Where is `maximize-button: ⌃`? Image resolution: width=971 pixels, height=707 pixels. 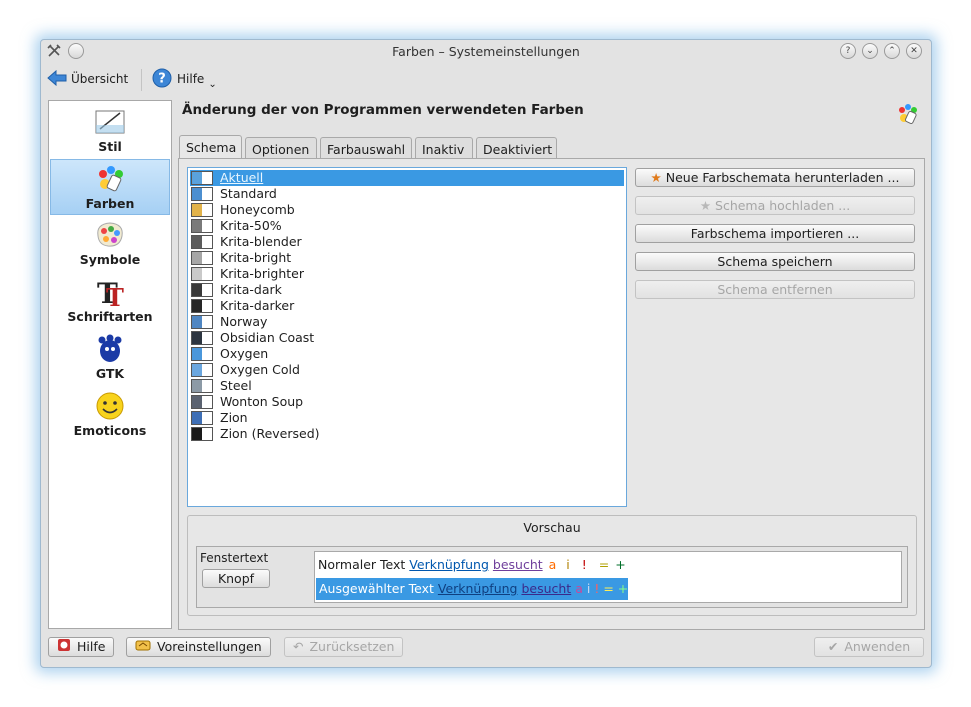 maximize-button: ⌃ is located at coordinates (892, 51).